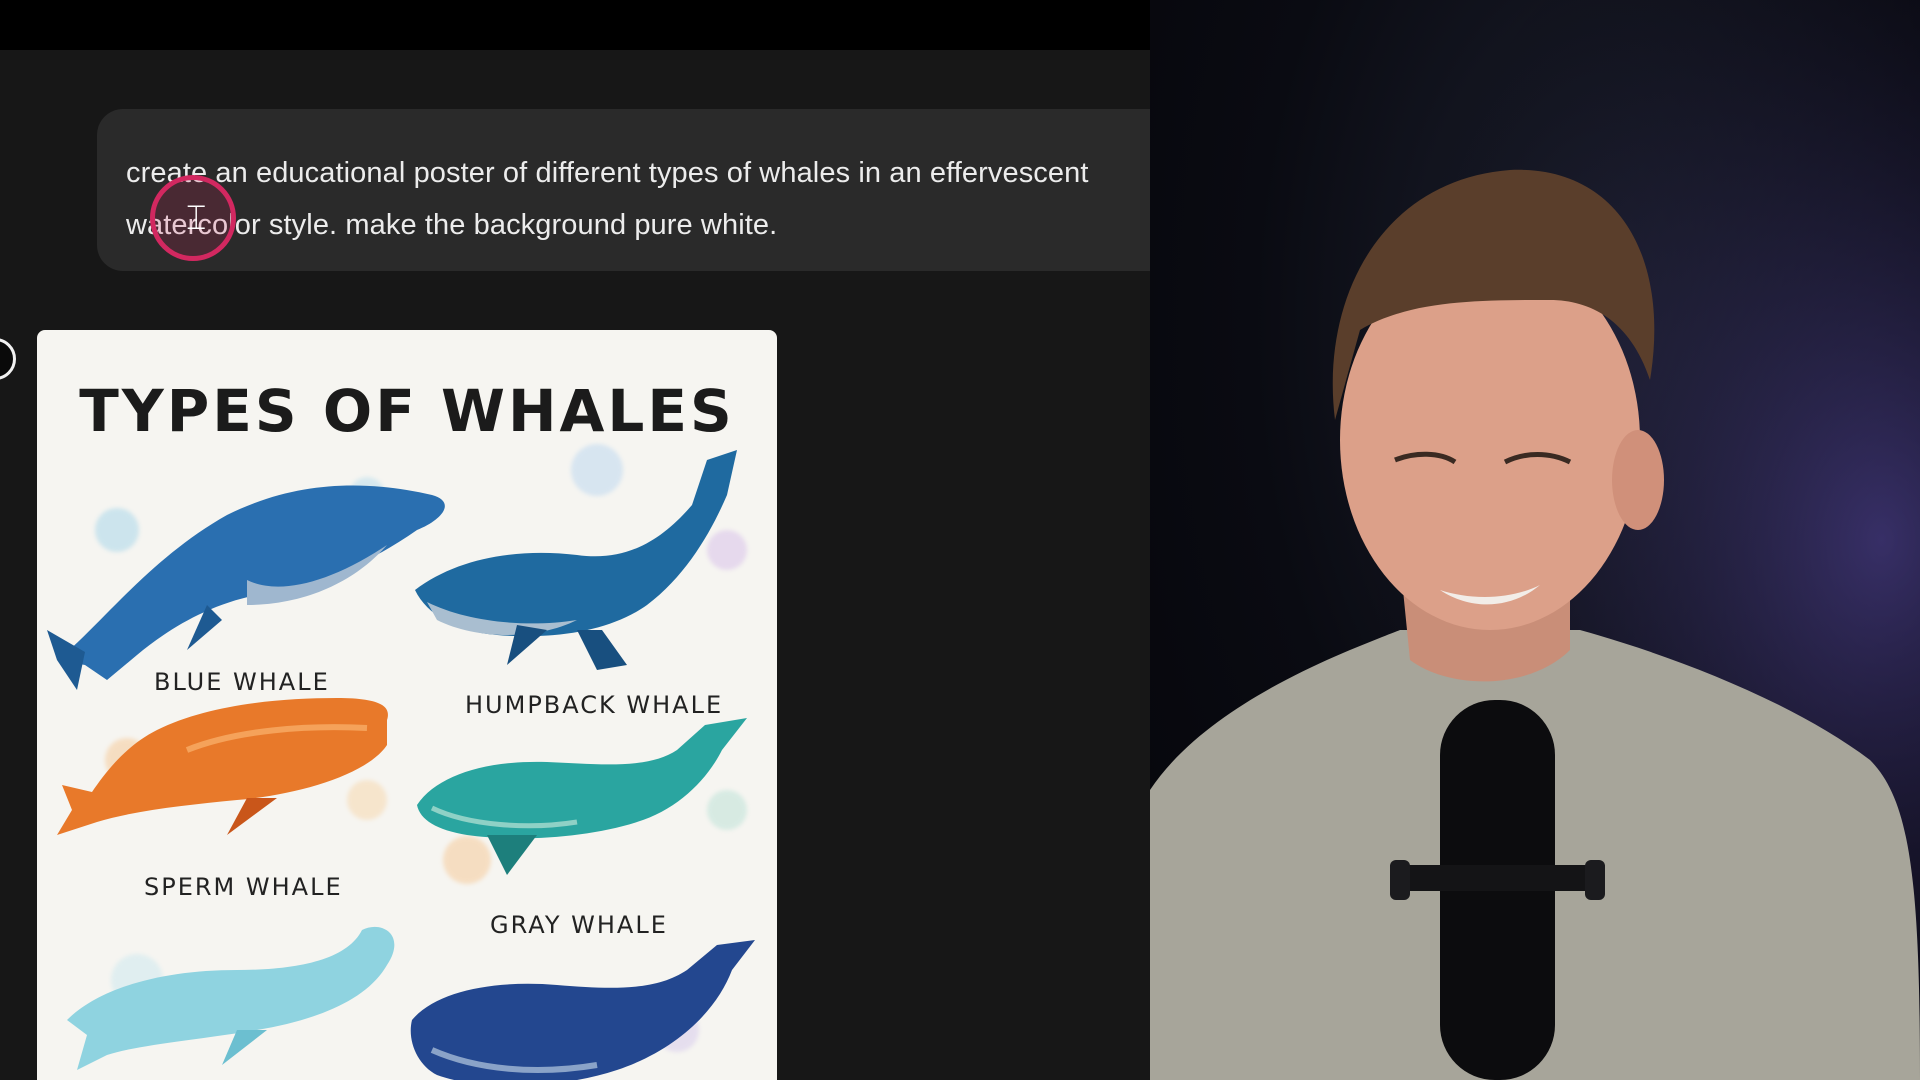  What do you see at coordinates (243, 887) in the screenshot?
I see `label-sperm-whale: SPERM WHALE` at bounding box center [243, 887].